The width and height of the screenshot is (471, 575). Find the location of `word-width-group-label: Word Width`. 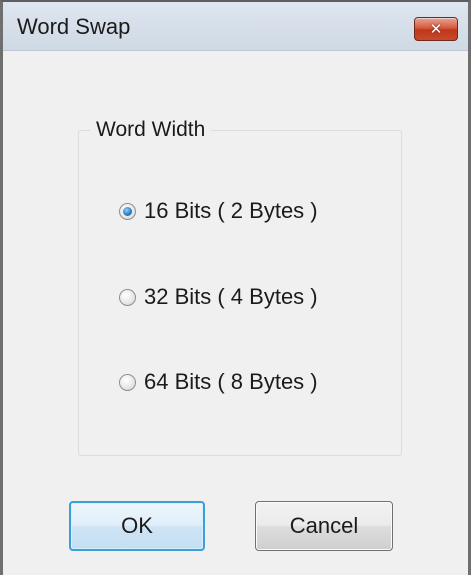

word-width-group-label: Word Width is located at coordinates (151, 130).